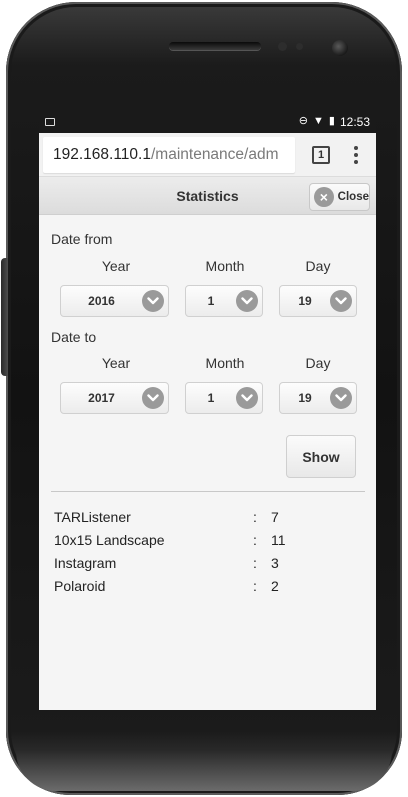  What do you see at coordinates (305, 301) in the screenshot?
I see `date-from-day-value: 19` at bounding box center [305, 301].